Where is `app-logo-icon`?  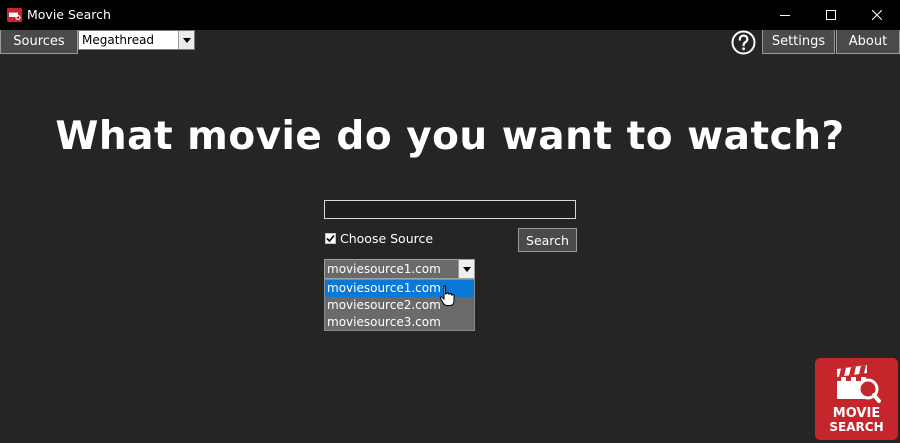 app-logo-icon is located at coordinates (14, 15).